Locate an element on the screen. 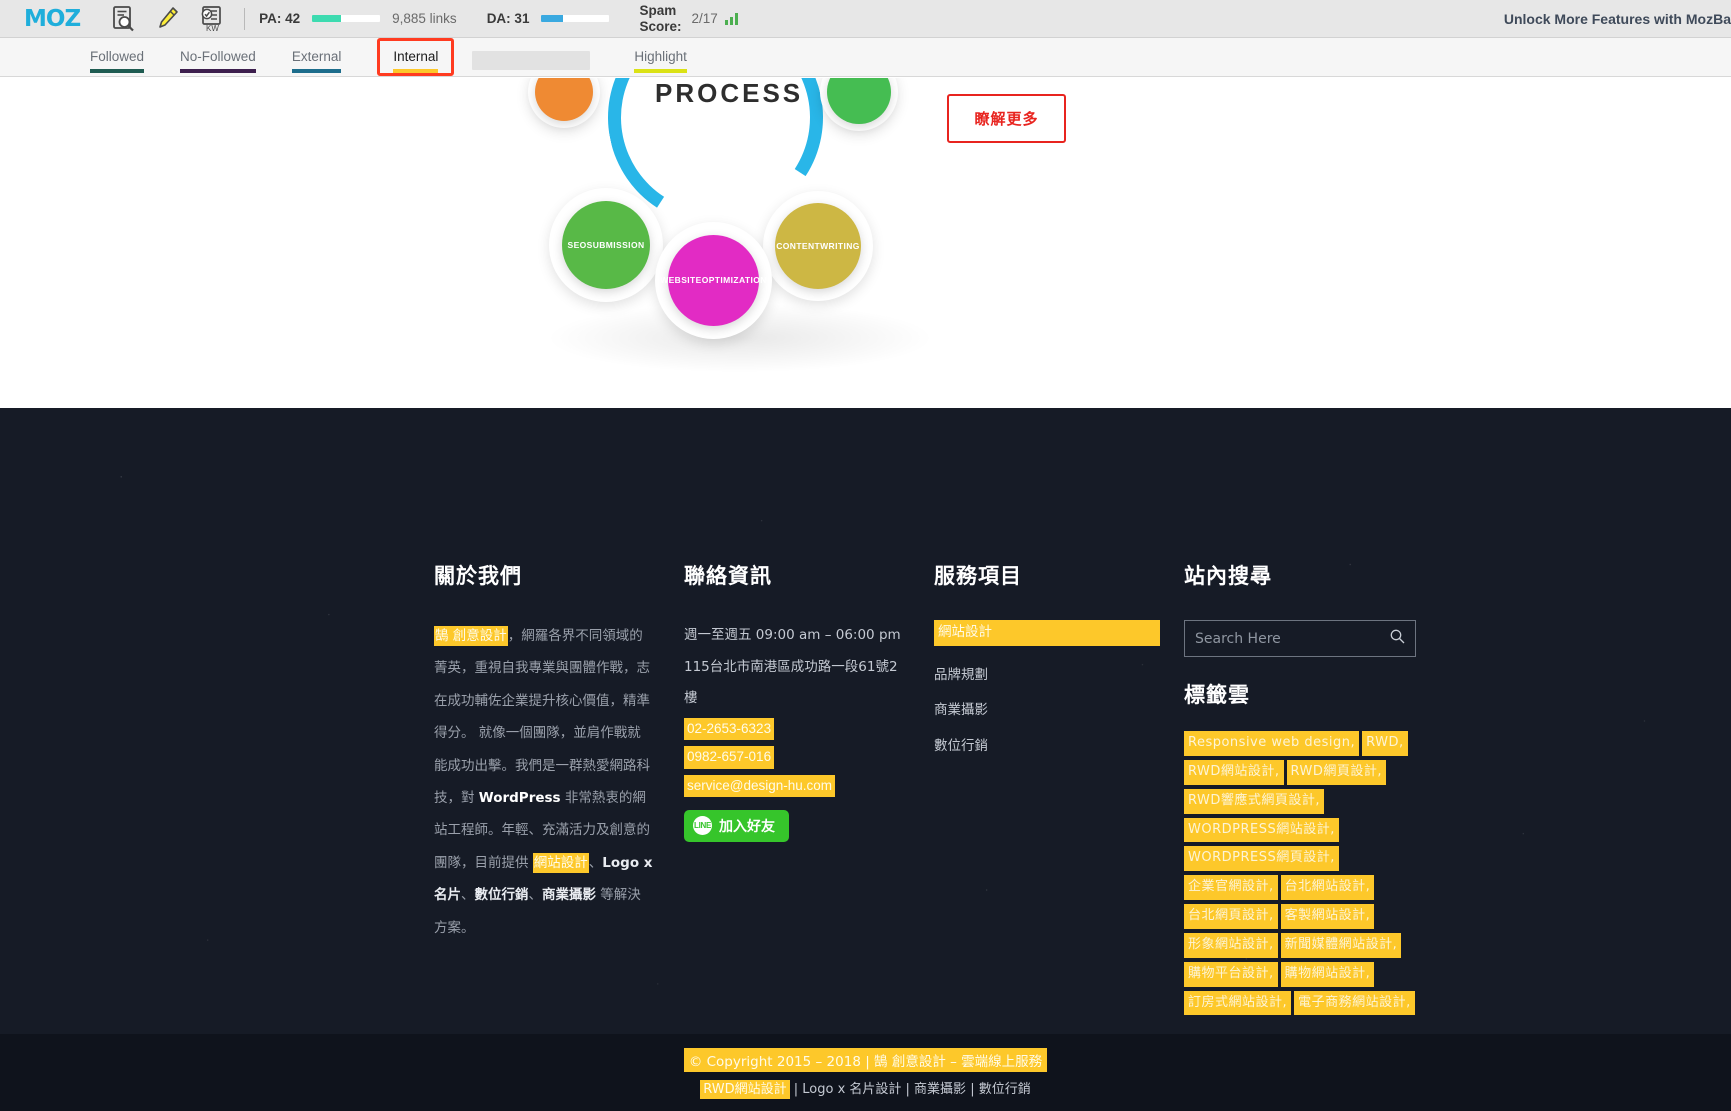 Image resolution: width=1731 pixels, height=1111 pixels. contact-email: service@design-hu.com is located at coordinates (760, 785).